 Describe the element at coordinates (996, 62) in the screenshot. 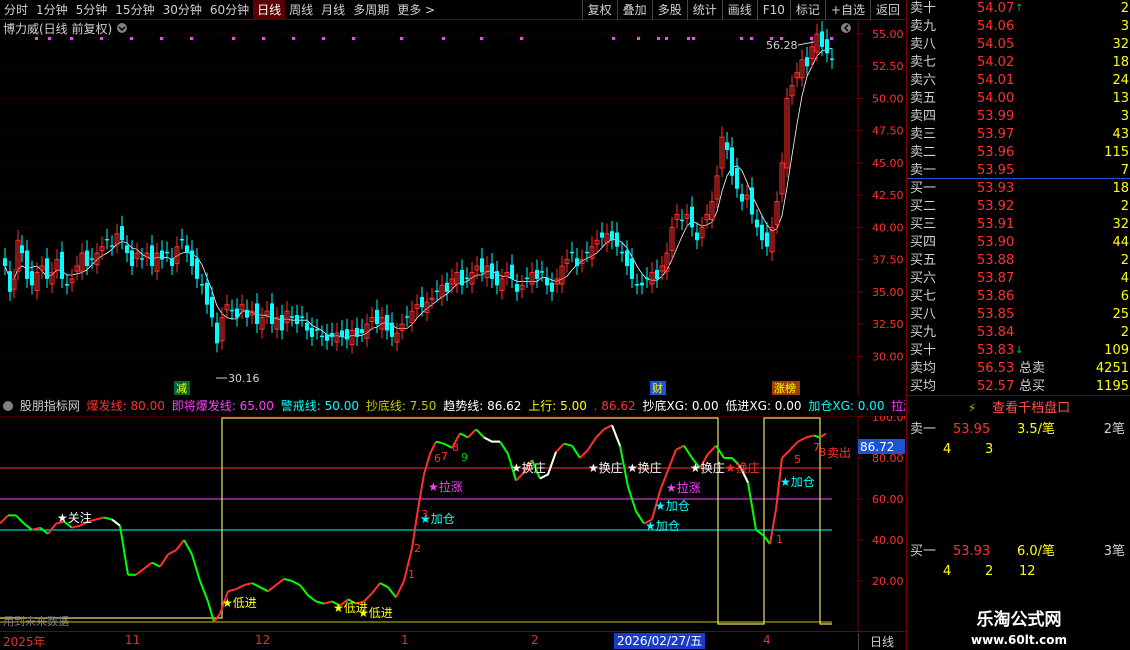

I see `sell-price: 54.02` at that location.